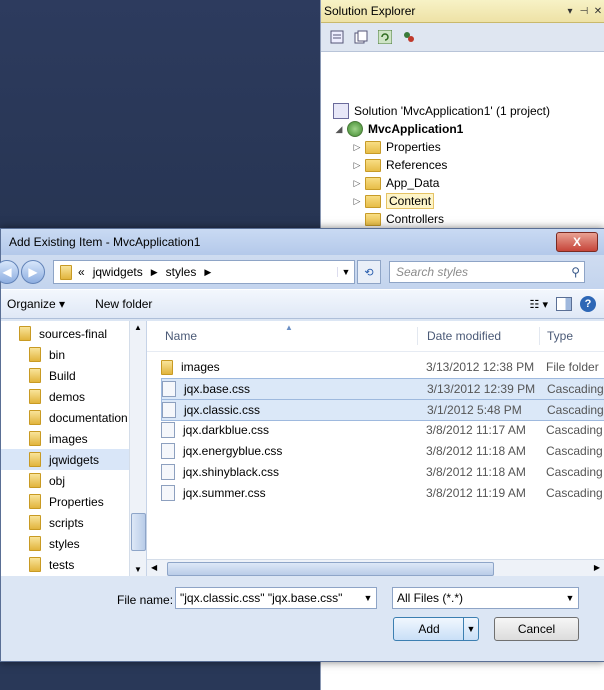  What do you see at coordinates (36, 304) in the screenshot?
I see `organize-button: Organize ▾` at bounding box center [36, 304].